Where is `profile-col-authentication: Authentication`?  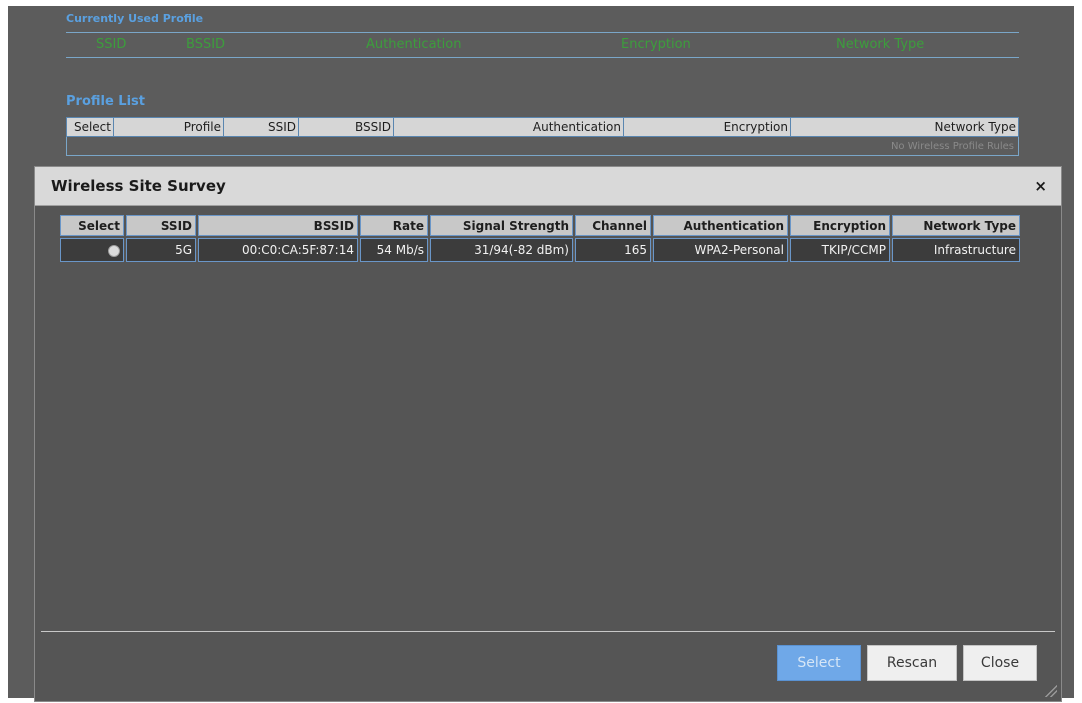 profile-col-authentication: Authentication is located at coordinates (508, 127).